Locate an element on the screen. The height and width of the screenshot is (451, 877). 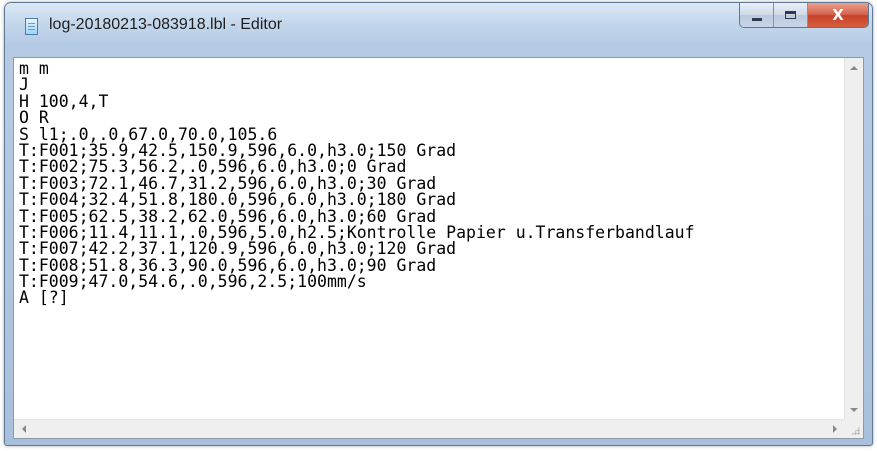
title-bar: log-20180213-083918.lbl - Editor X is located at coordinates (438, 25).